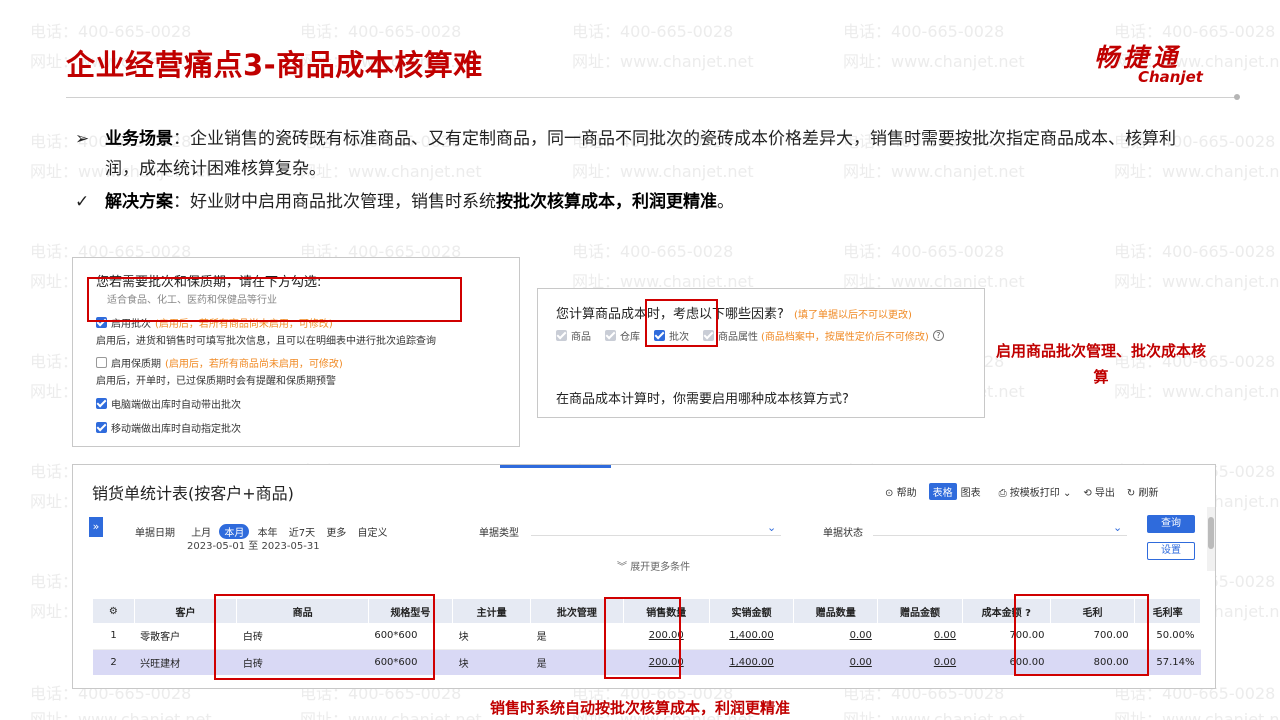 This screenshot has height=720, width=1280. What do you see at coordinates (581, 337) in the screenshot?
I see `factor-goods-label: 商品` at bounding box center [581, 337].